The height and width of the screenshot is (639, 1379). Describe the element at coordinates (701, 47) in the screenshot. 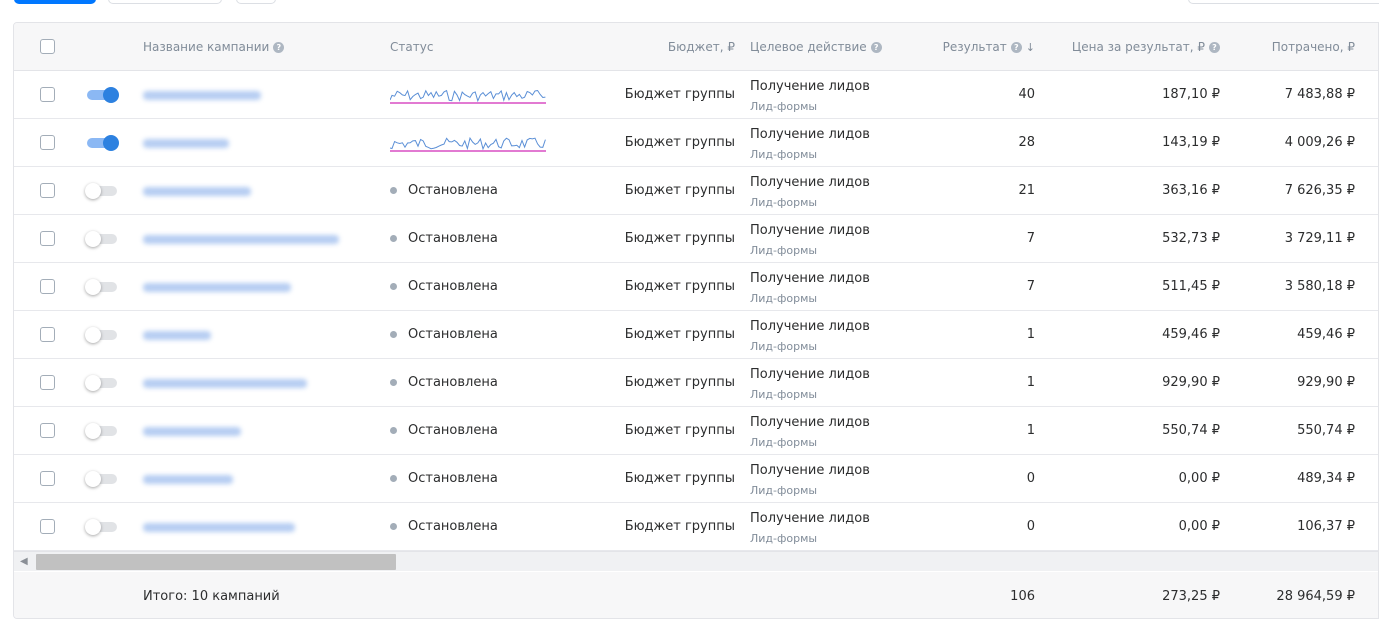

I see `column-header-budget-label: Бюджет, ₽` at that location.